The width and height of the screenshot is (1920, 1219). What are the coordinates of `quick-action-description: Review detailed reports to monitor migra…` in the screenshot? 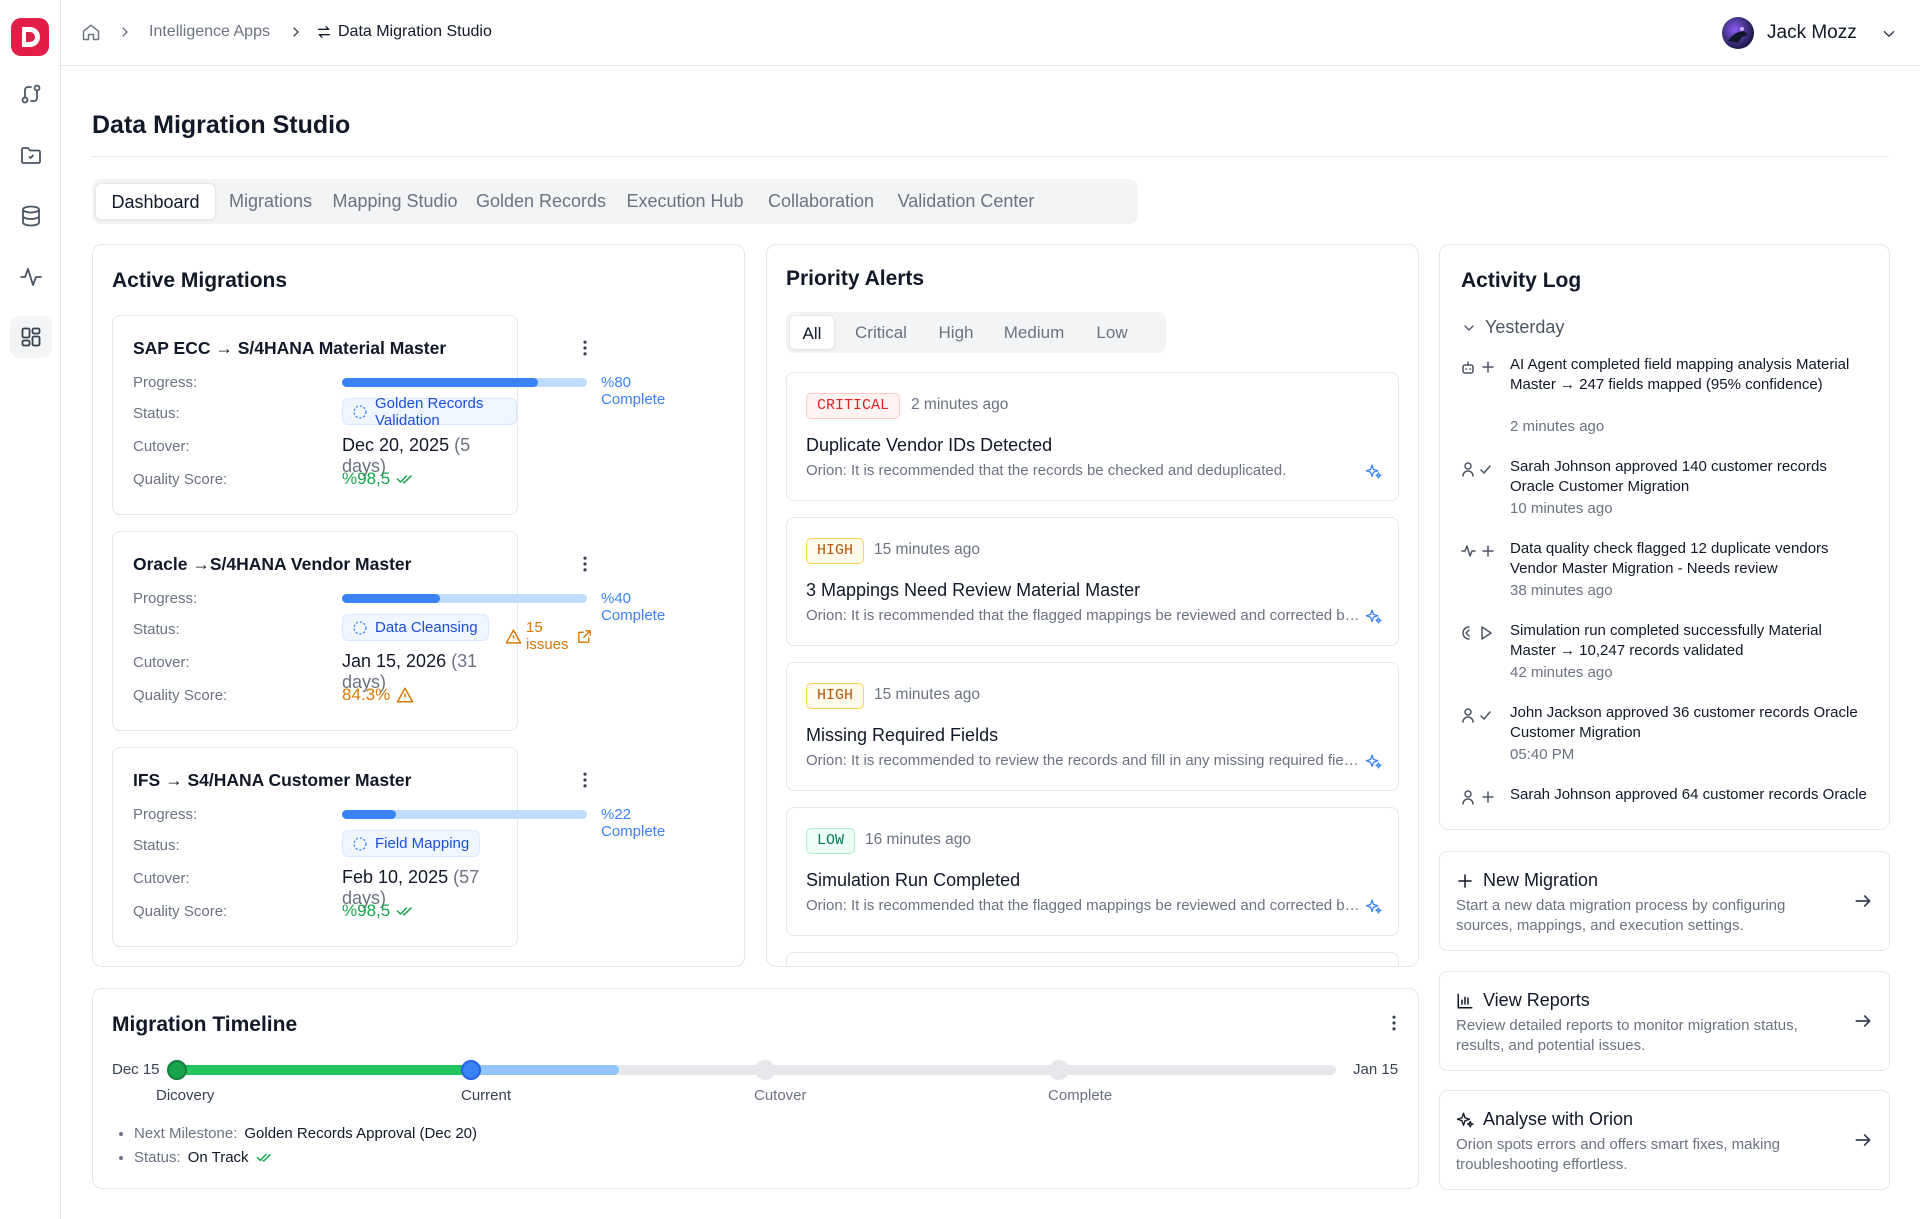 It's located at (1627, 1035).